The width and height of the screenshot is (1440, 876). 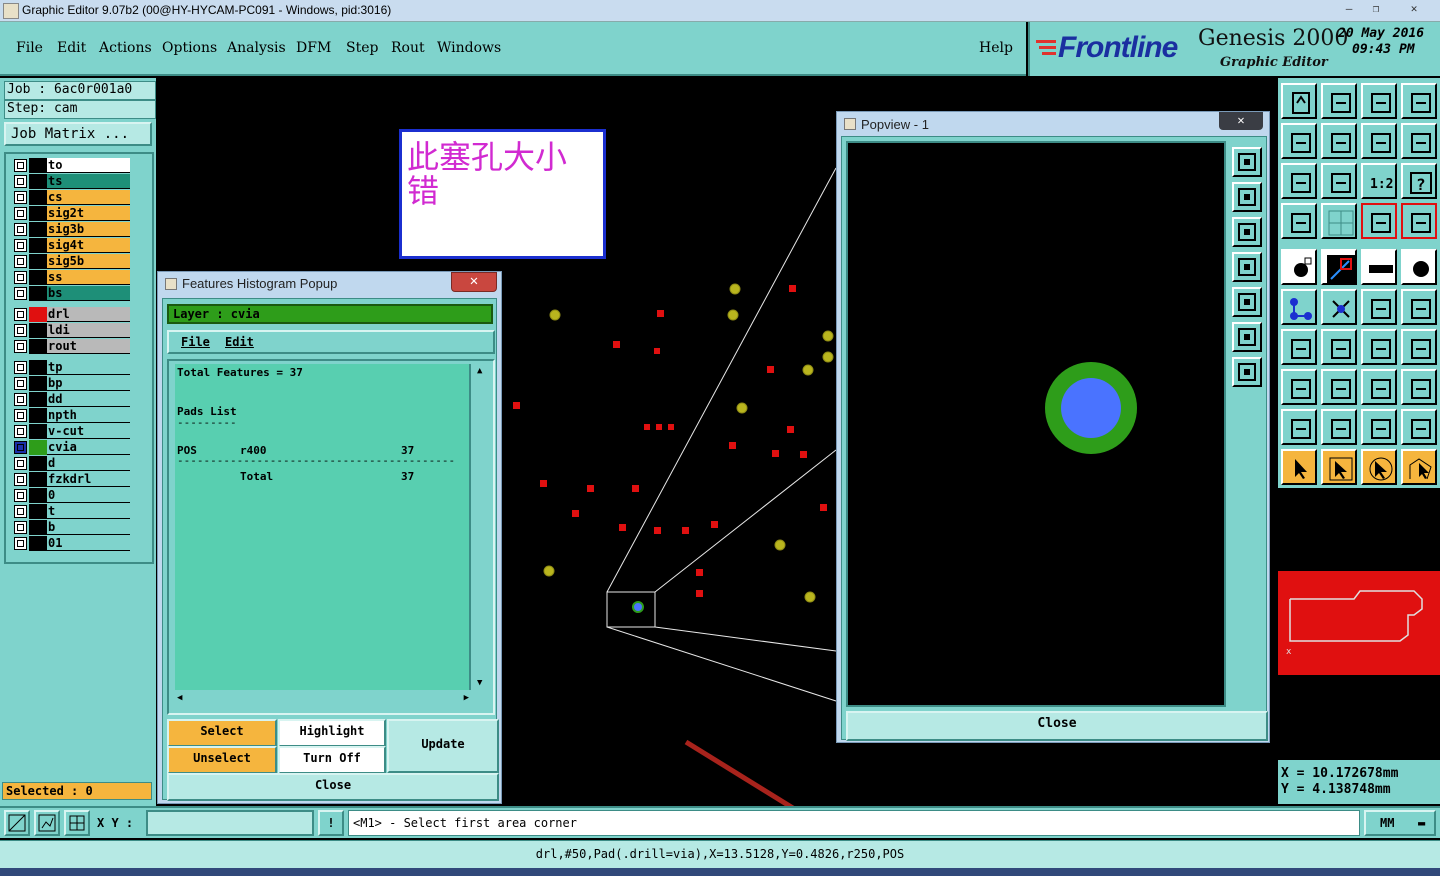 I want to click on pointer-circle-icon, so click(x=1379, y=467).